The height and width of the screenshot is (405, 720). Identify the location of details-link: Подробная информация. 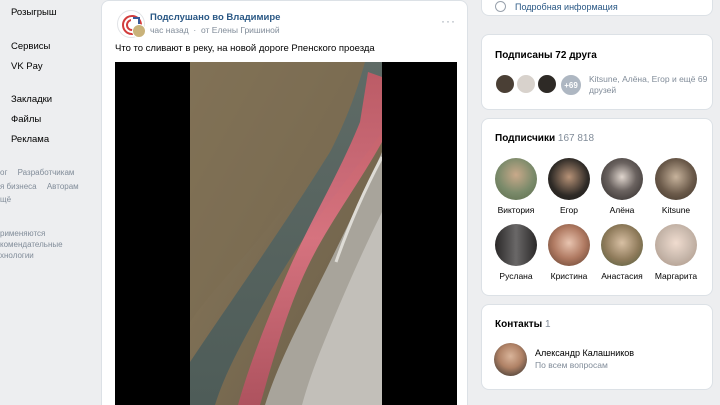
(556, 6).